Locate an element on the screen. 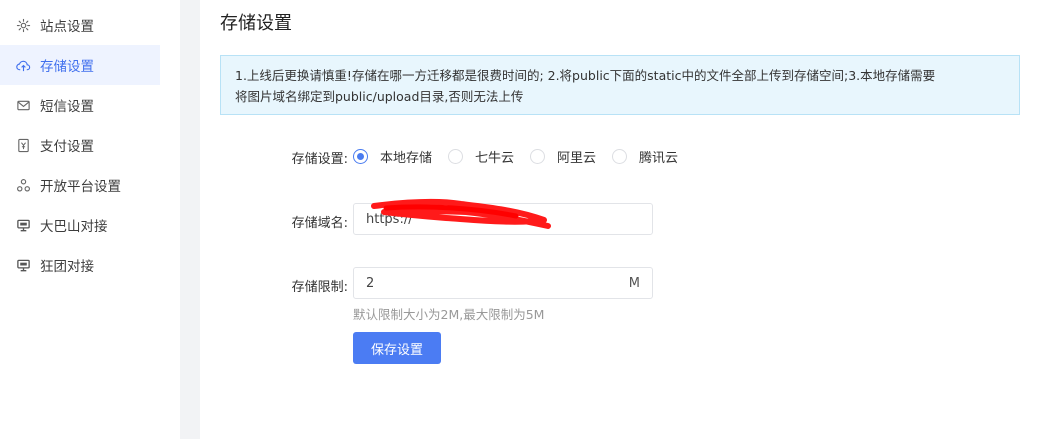  sidebar-item-label: 大巴山对接 is located at coordinates (74, 227).